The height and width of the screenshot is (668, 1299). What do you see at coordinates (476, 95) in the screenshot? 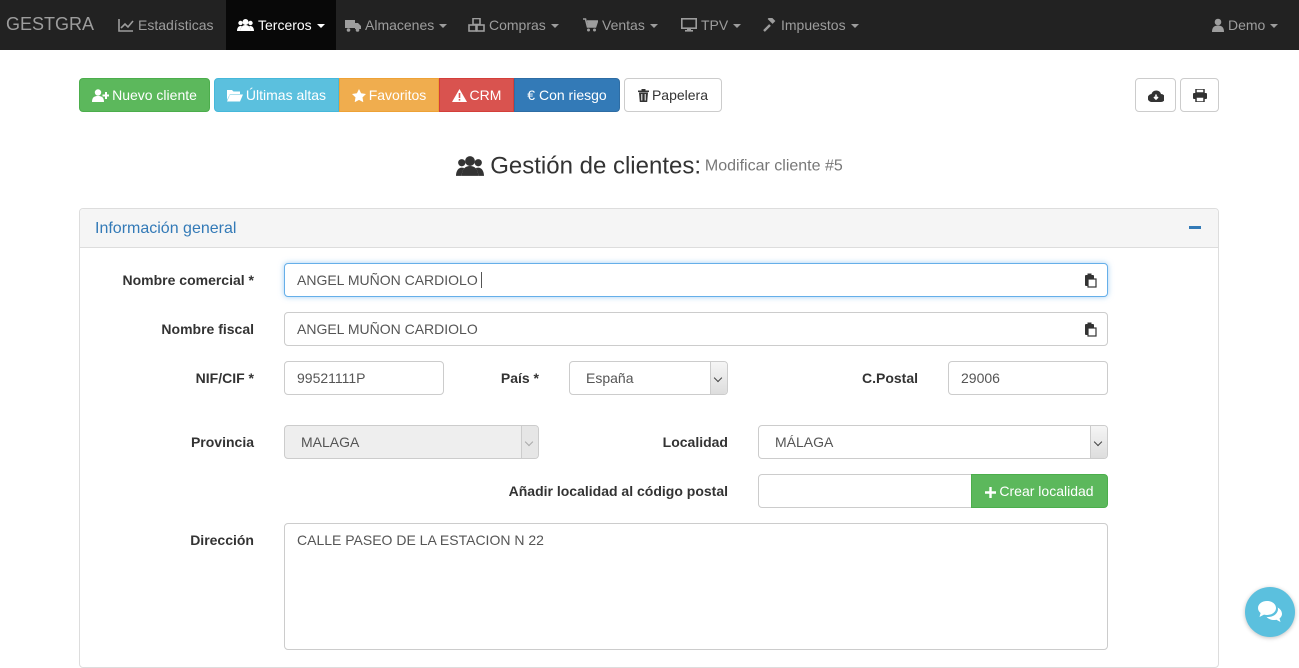
I see `crm-button: CRM` at bounding box center [476, 95].